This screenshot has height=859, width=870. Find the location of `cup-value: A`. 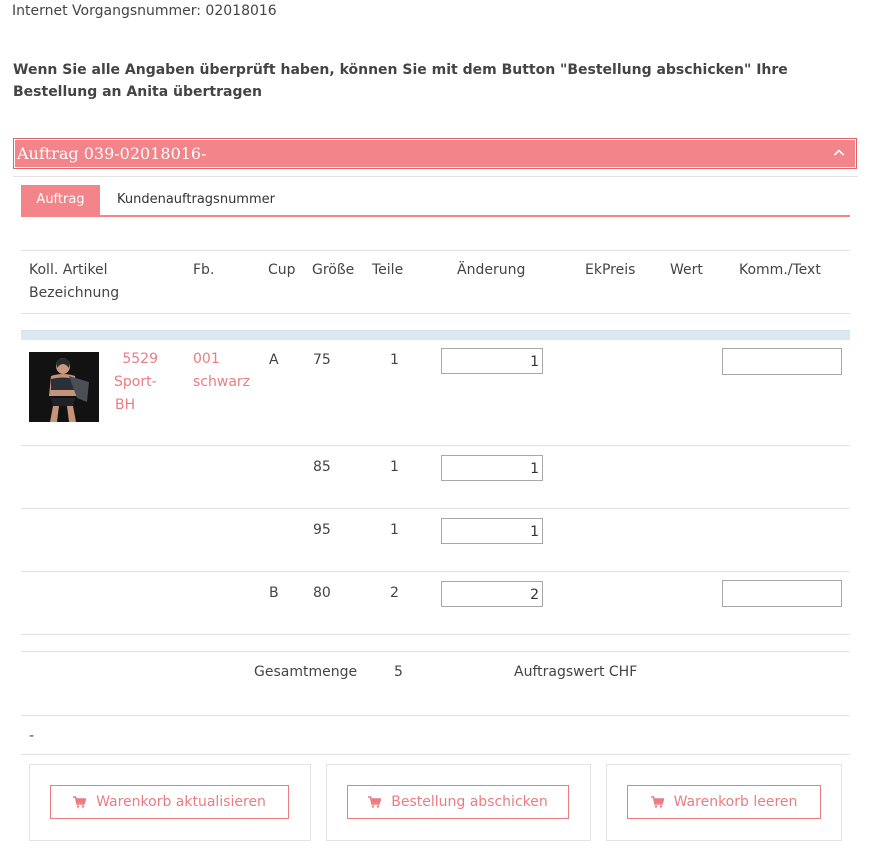

cup-value: A is located at coordinates (274, 360).